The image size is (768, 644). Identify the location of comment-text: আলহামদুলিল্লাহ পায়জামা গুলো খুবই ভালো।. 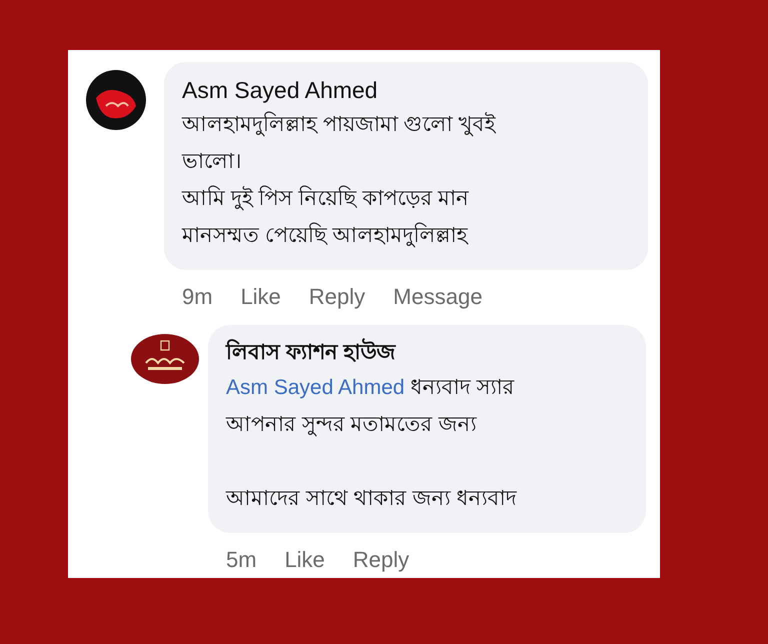
(339, 142).